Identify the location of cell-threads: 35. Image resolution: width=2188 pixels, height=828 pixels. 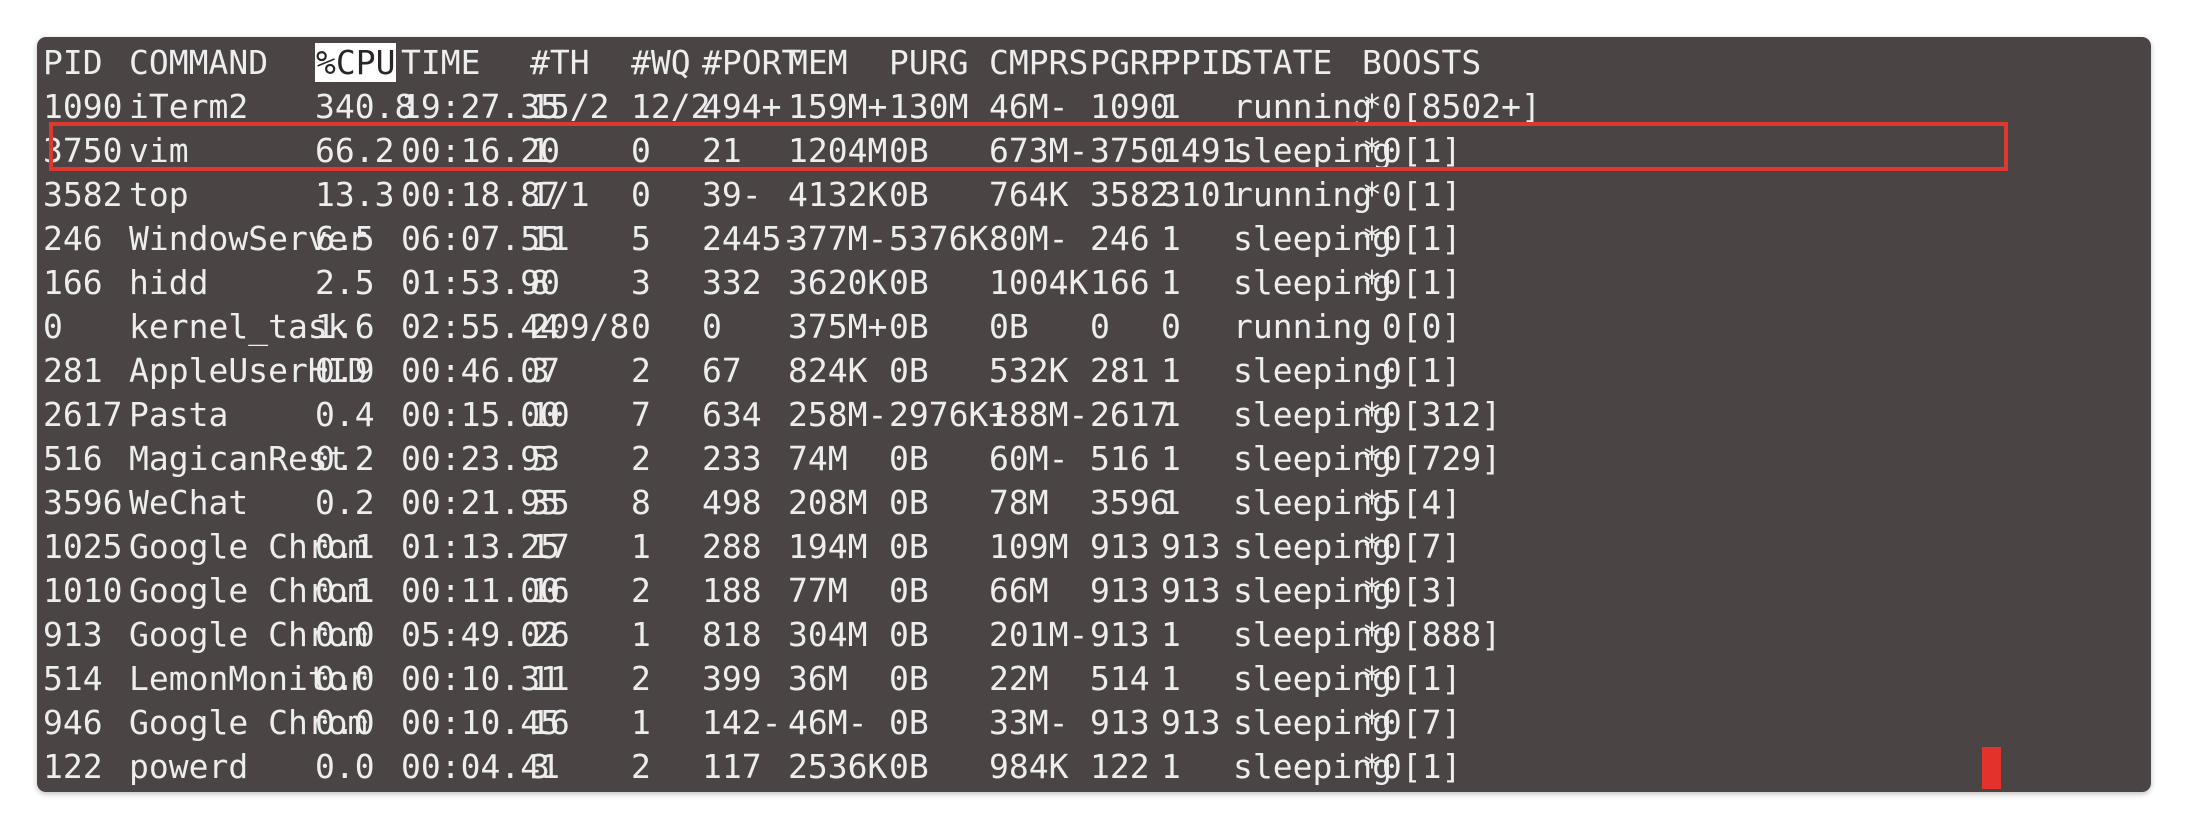
(550, 502).